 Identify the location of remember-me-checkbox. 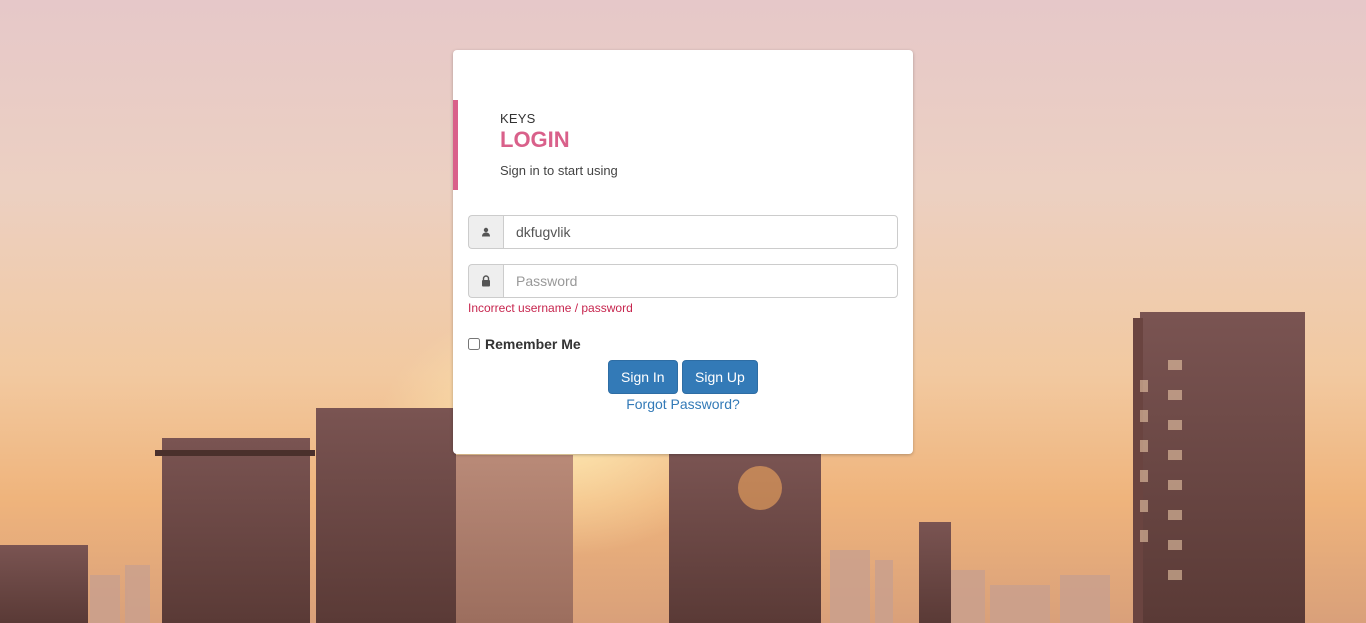
(474, 344).